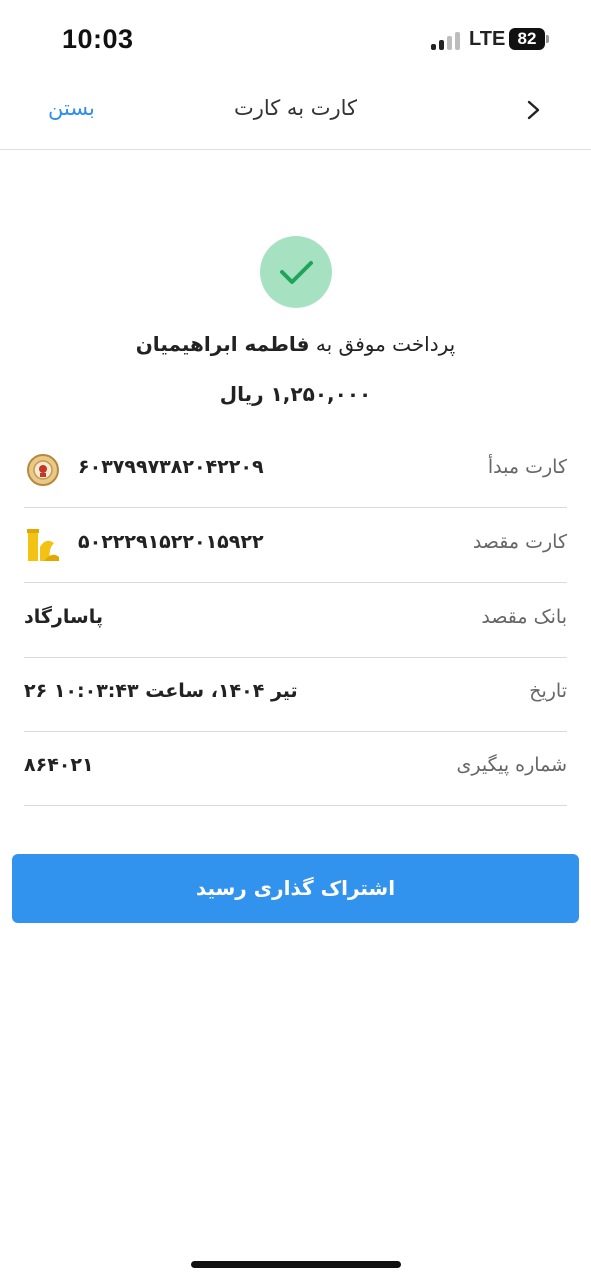 The image size is (591, 1280). I want to click on home-indicator, so click(296, 1264).